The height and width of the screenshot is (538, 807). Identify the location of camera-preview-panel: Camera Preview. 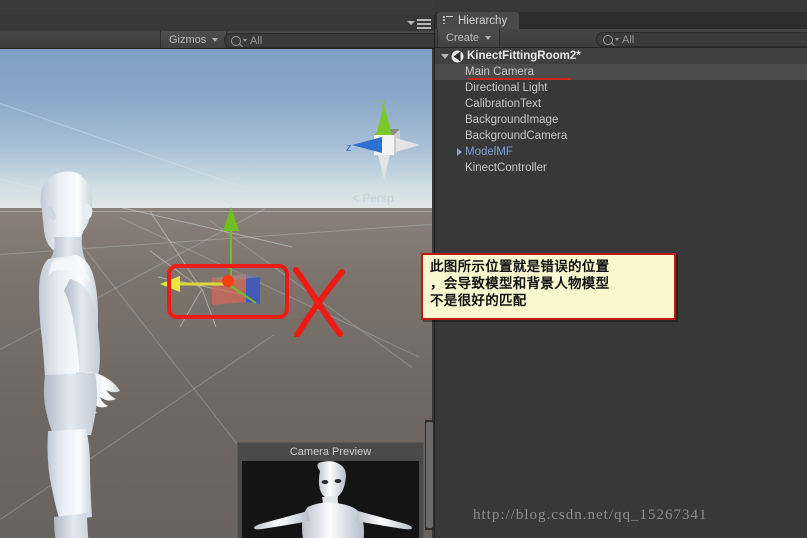
(330, 490).